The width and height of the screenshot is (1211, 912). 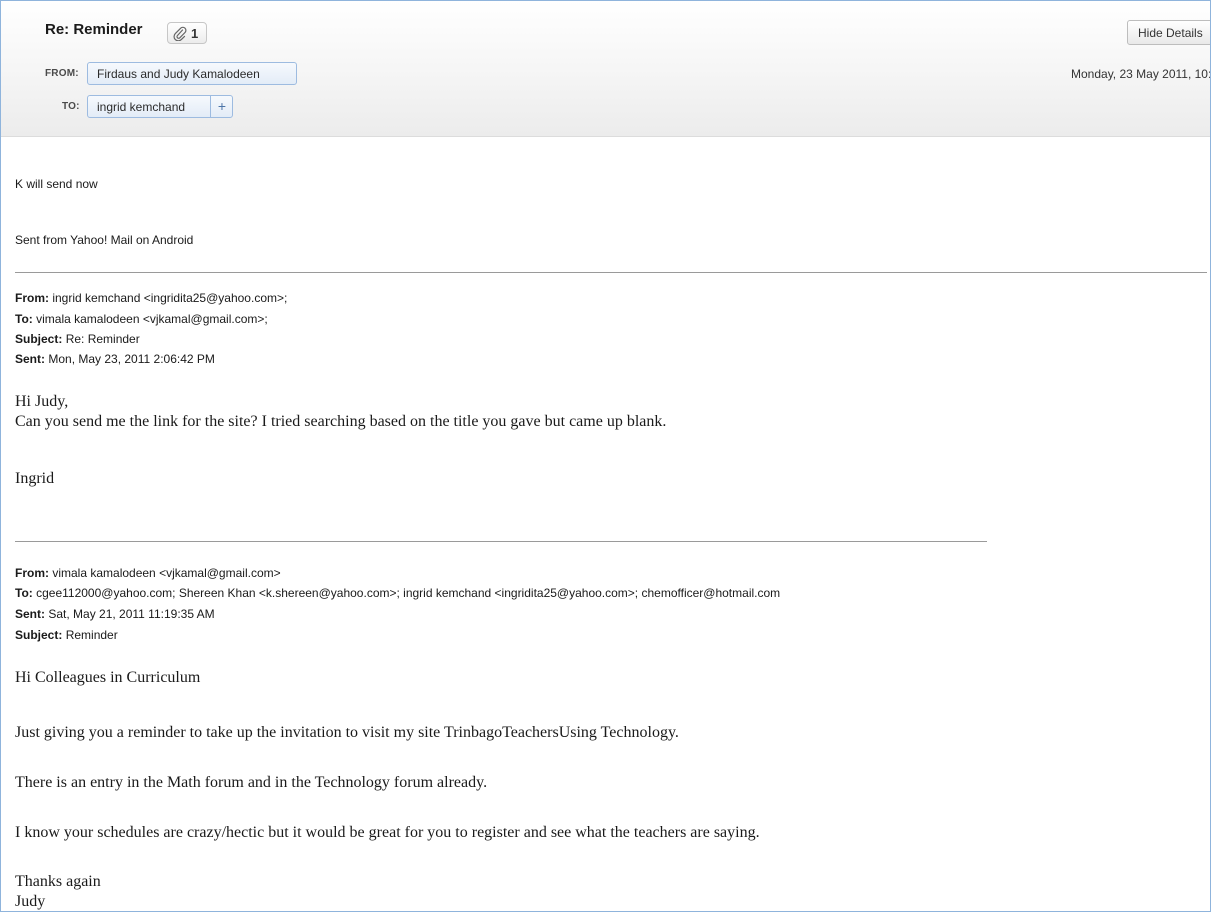 I want to click on original-greeting: Hi Colleagues in Curriculum, so click(x=108, y=677).